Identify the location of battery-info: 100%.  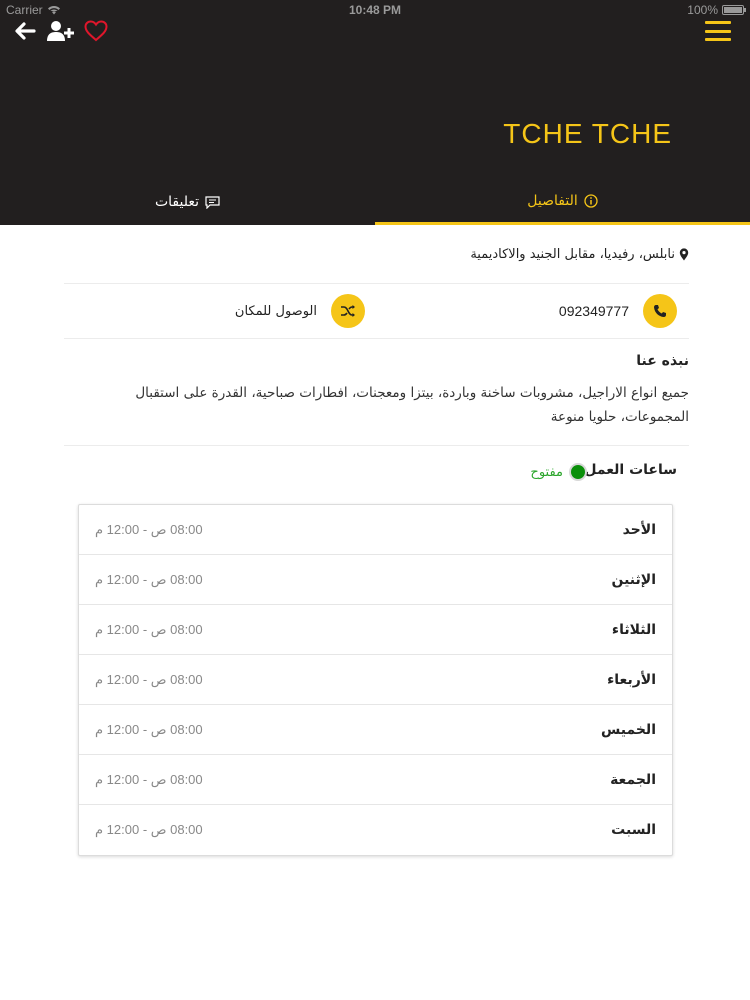
(716, 10).